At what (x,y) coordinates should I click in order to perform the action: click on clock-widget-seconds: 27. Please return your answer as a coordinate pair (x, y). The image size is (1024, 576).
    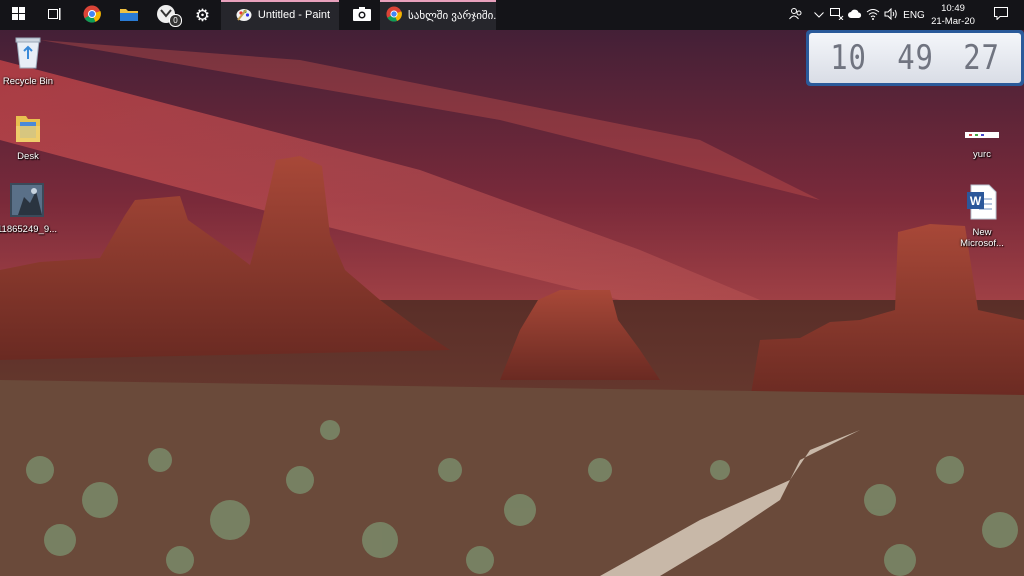
    Looking at the image, I should click on (981, 58).